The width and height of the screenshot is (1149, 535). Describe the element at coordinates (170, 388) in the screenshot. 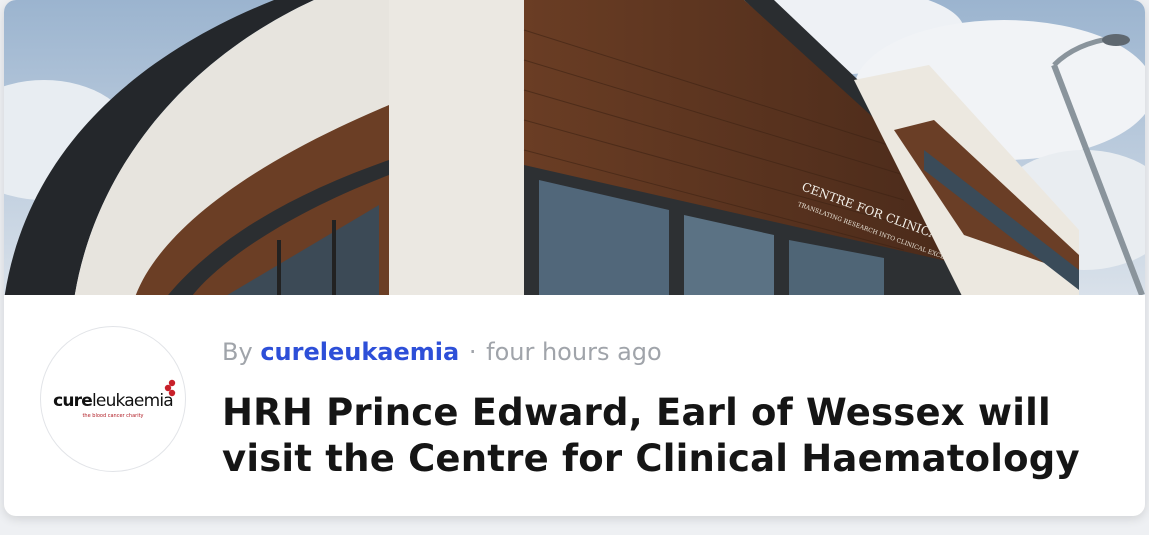

I see `logo-blood-drop-icon` at that location.